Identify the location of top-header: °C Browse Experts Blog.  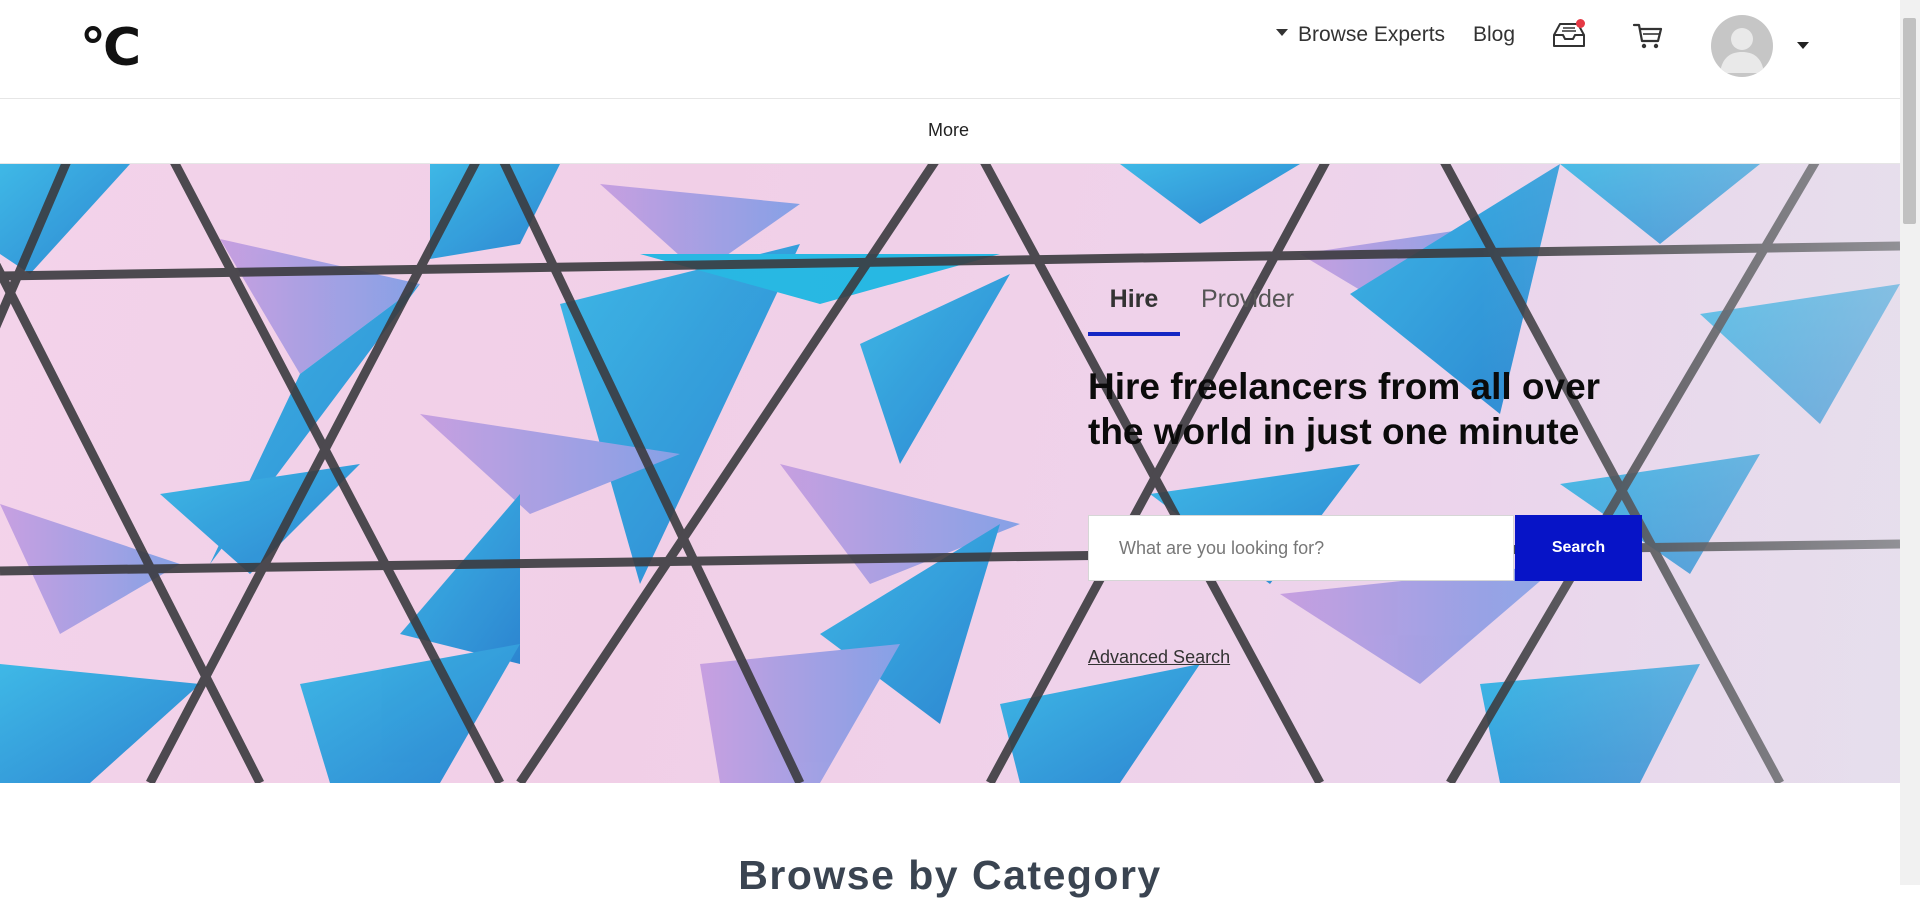
(950, 49).